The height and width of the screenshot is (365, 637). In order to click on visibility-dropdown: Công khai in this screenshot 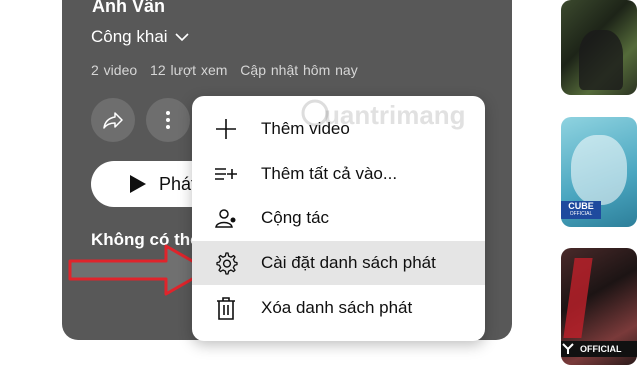, I will do `click(140, 37)`.